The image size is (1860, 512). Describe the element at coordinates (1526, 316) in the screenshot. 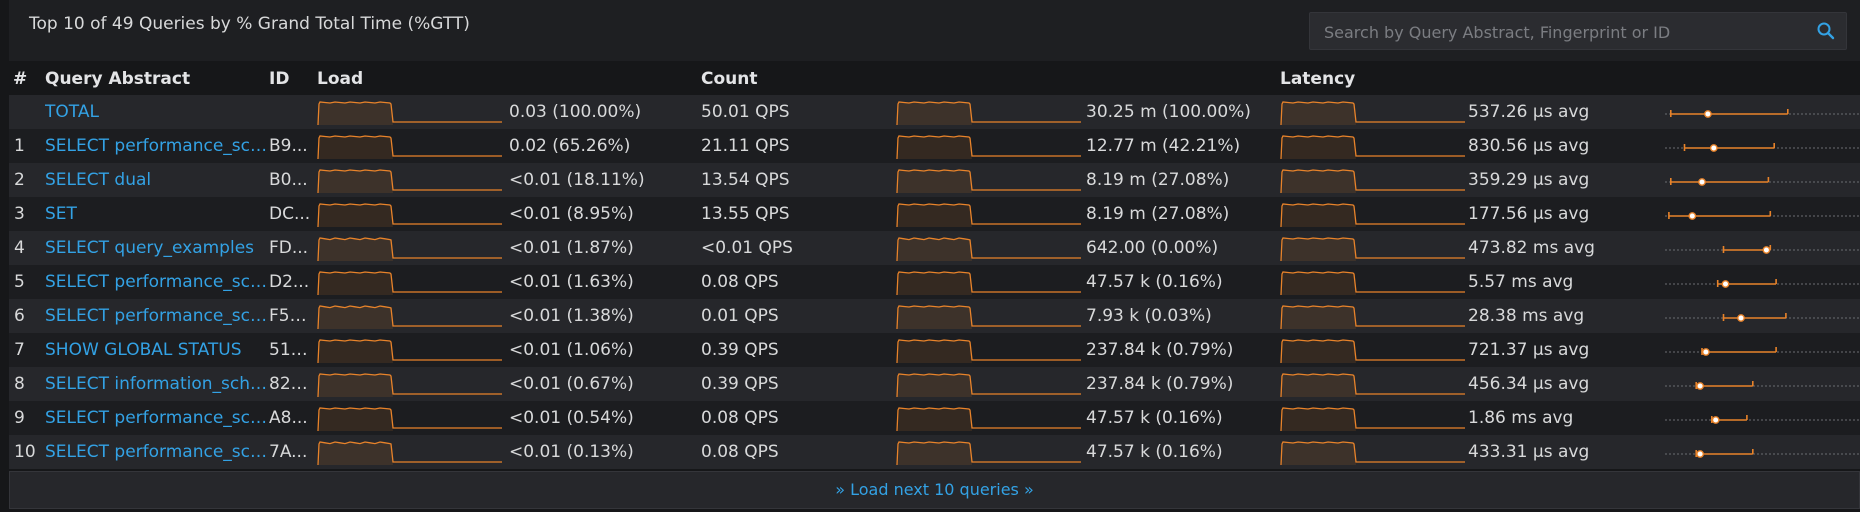

I see `latency-value: 28.38 ms avg` at that location.